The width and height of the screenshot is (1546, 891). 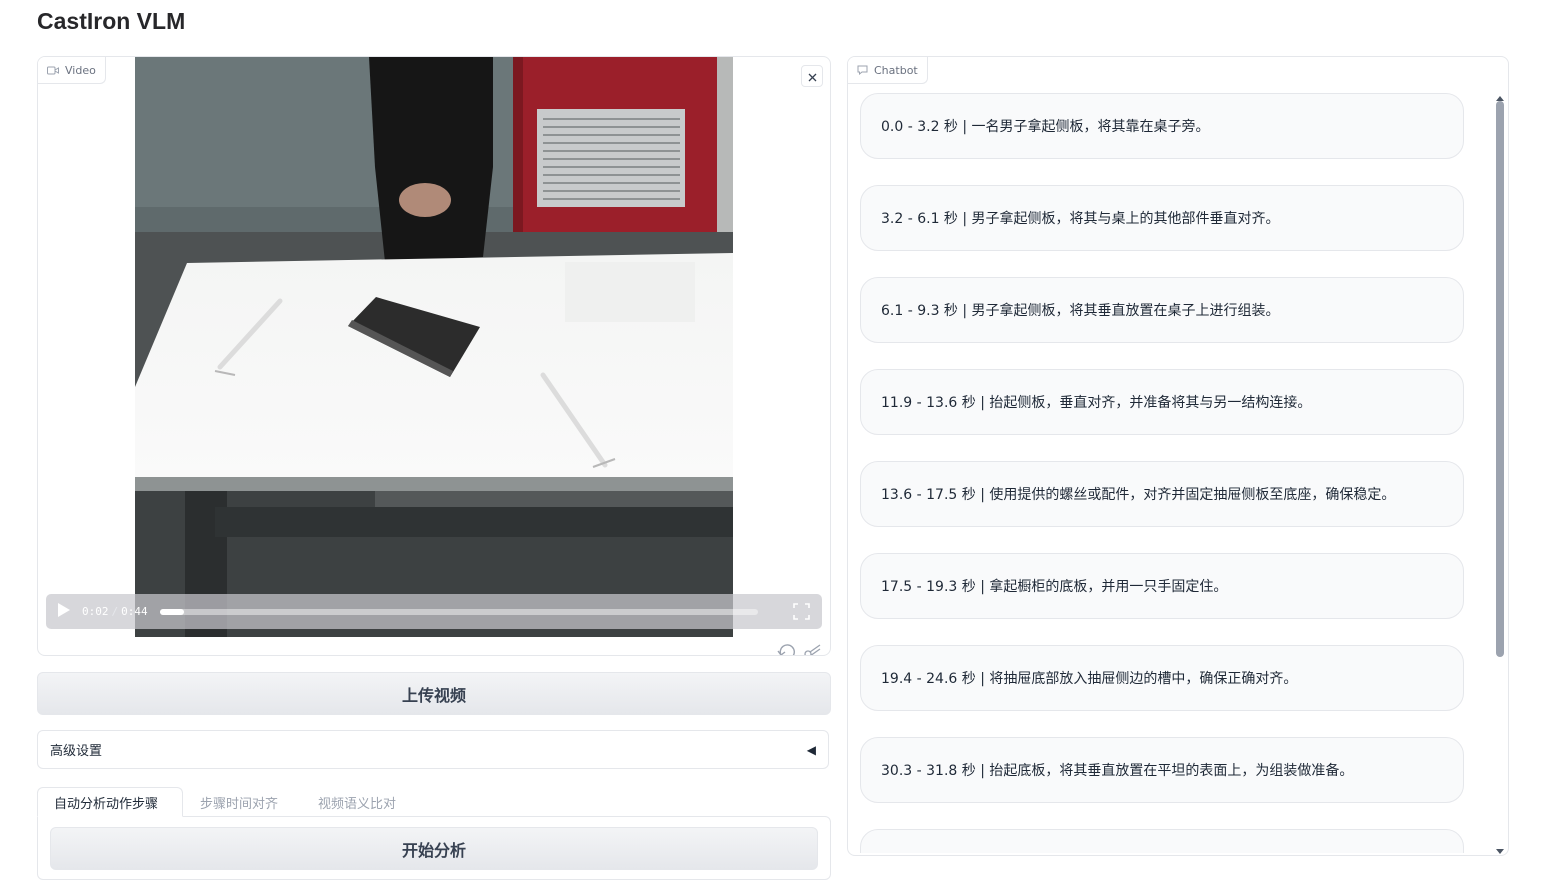 What do you see at coordinates (862, 70) in the screenshot?
I see `chat-bubble-icon` at bounding box center [862, 70].